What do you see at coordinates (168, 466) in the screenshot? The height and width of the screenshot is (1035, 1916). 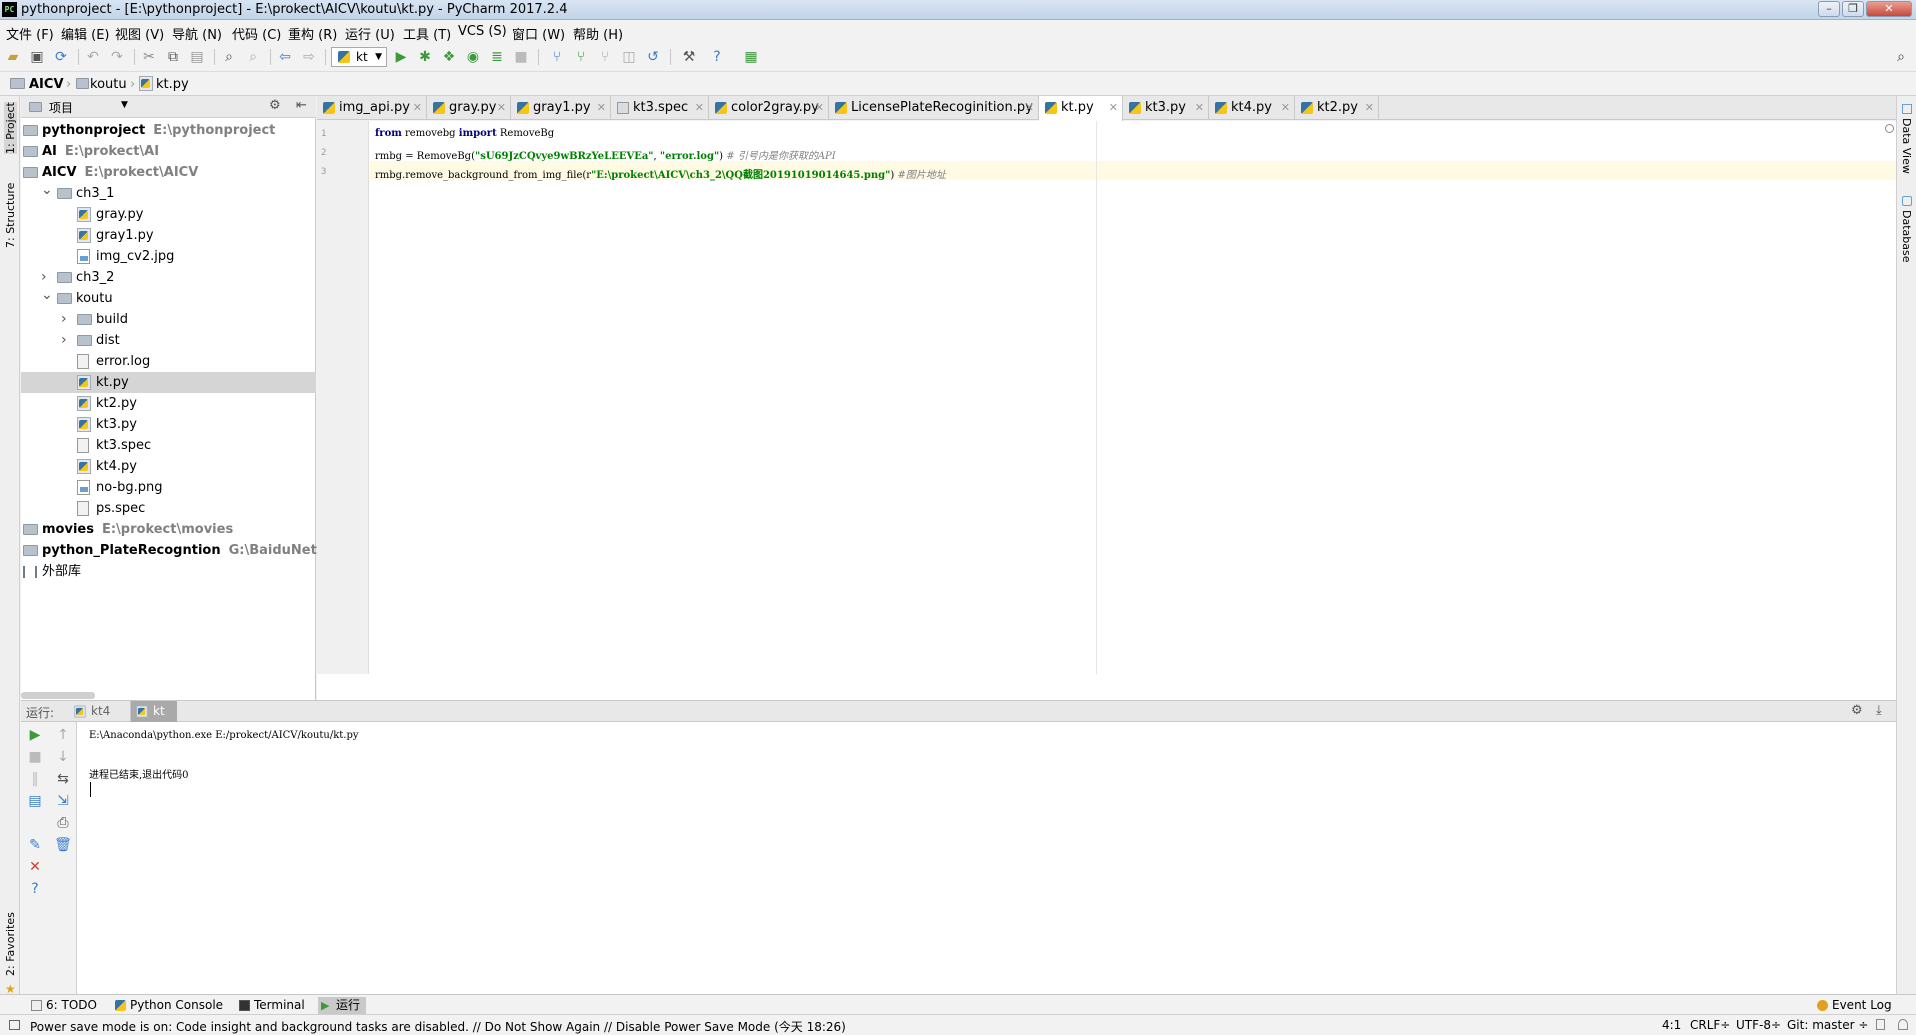 I see `tree-item: kt4.py` at bounding box center [168, 466].